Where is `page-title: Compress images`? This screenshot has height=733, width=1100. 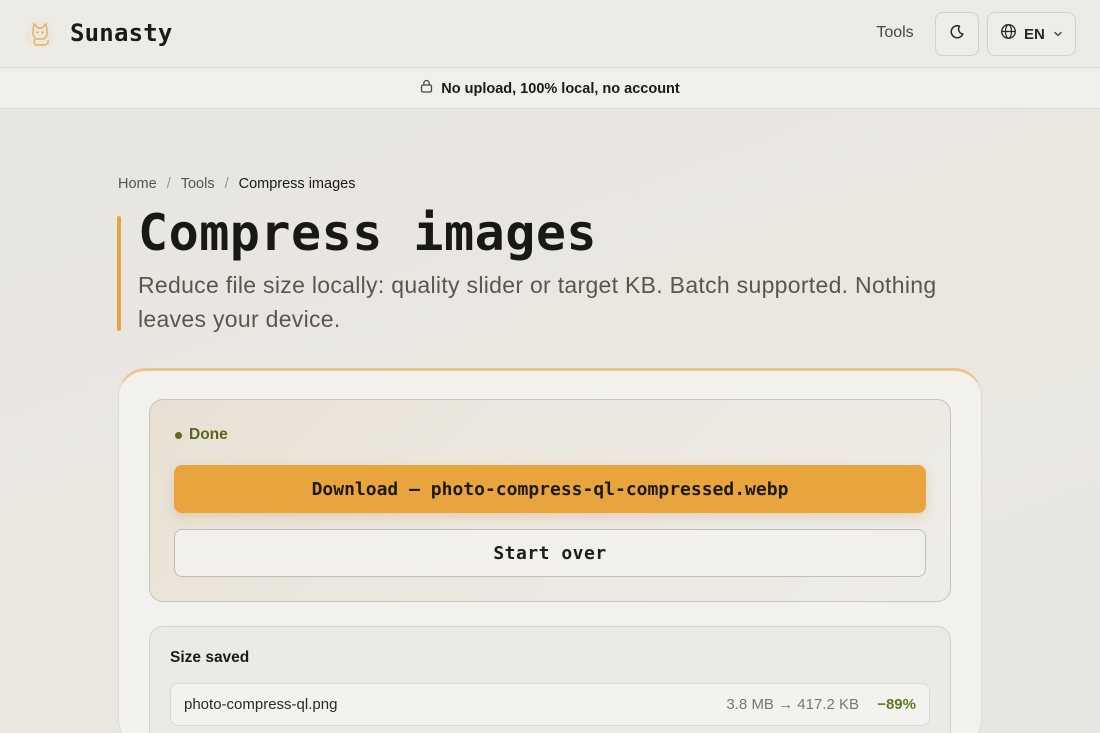
page-title: Compress images is located at coordinates (368, 233).